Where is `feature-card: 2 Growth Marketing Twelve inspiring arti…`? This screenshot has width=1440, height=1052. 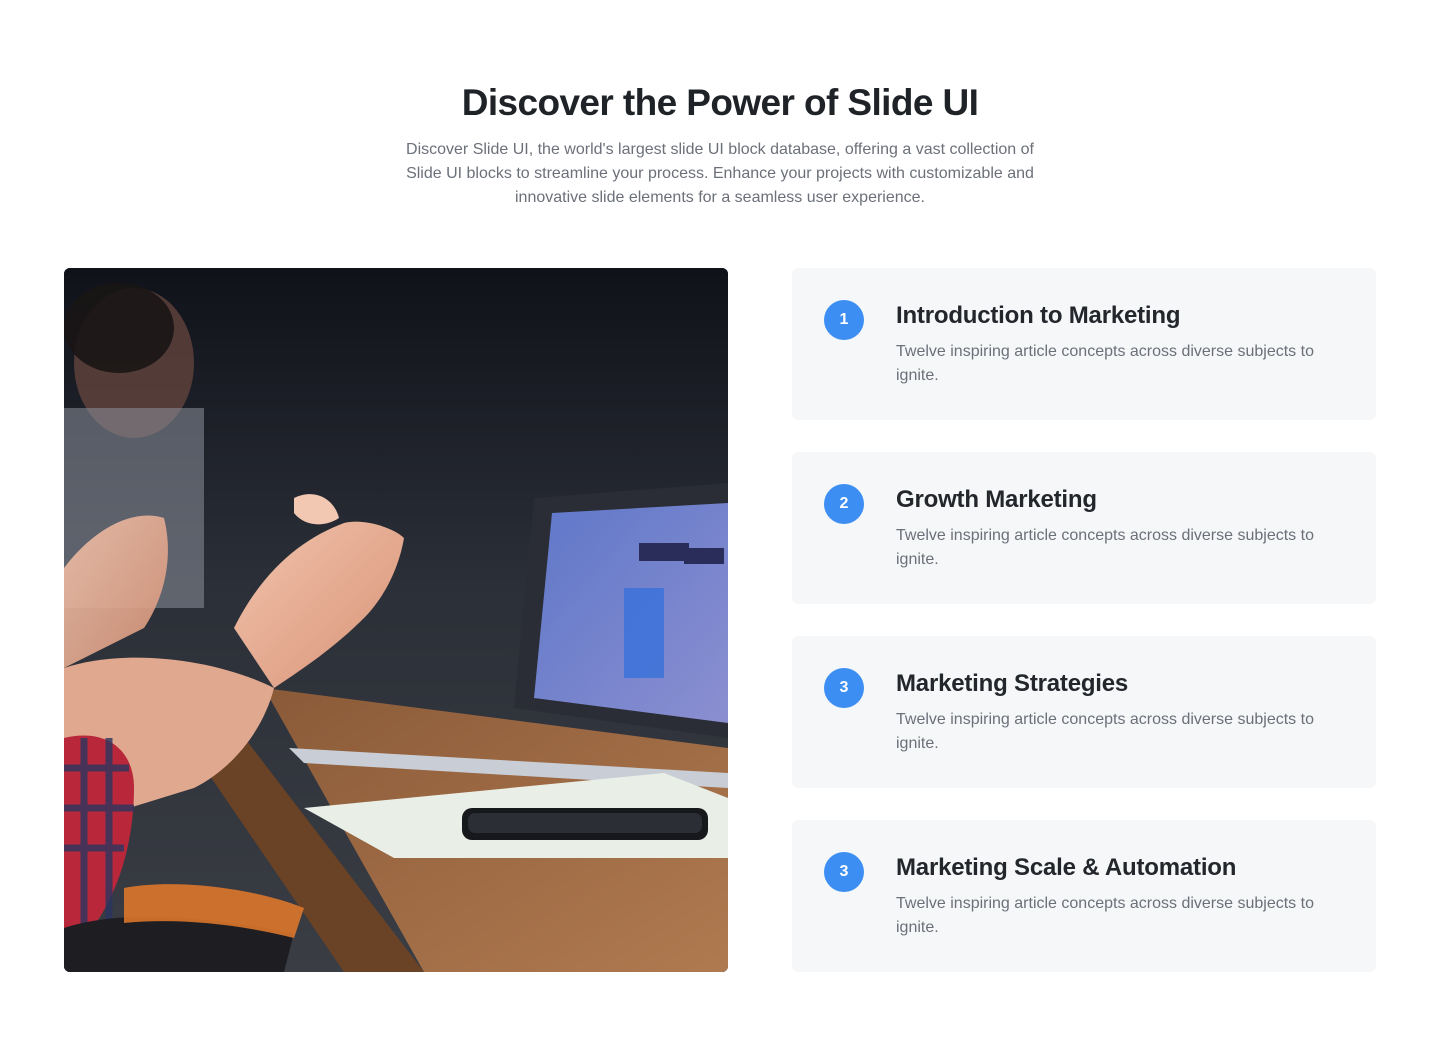
feature-card: 2 Growth Marketing Twelve inspiring arti… is located at coordinates (1084, 528).